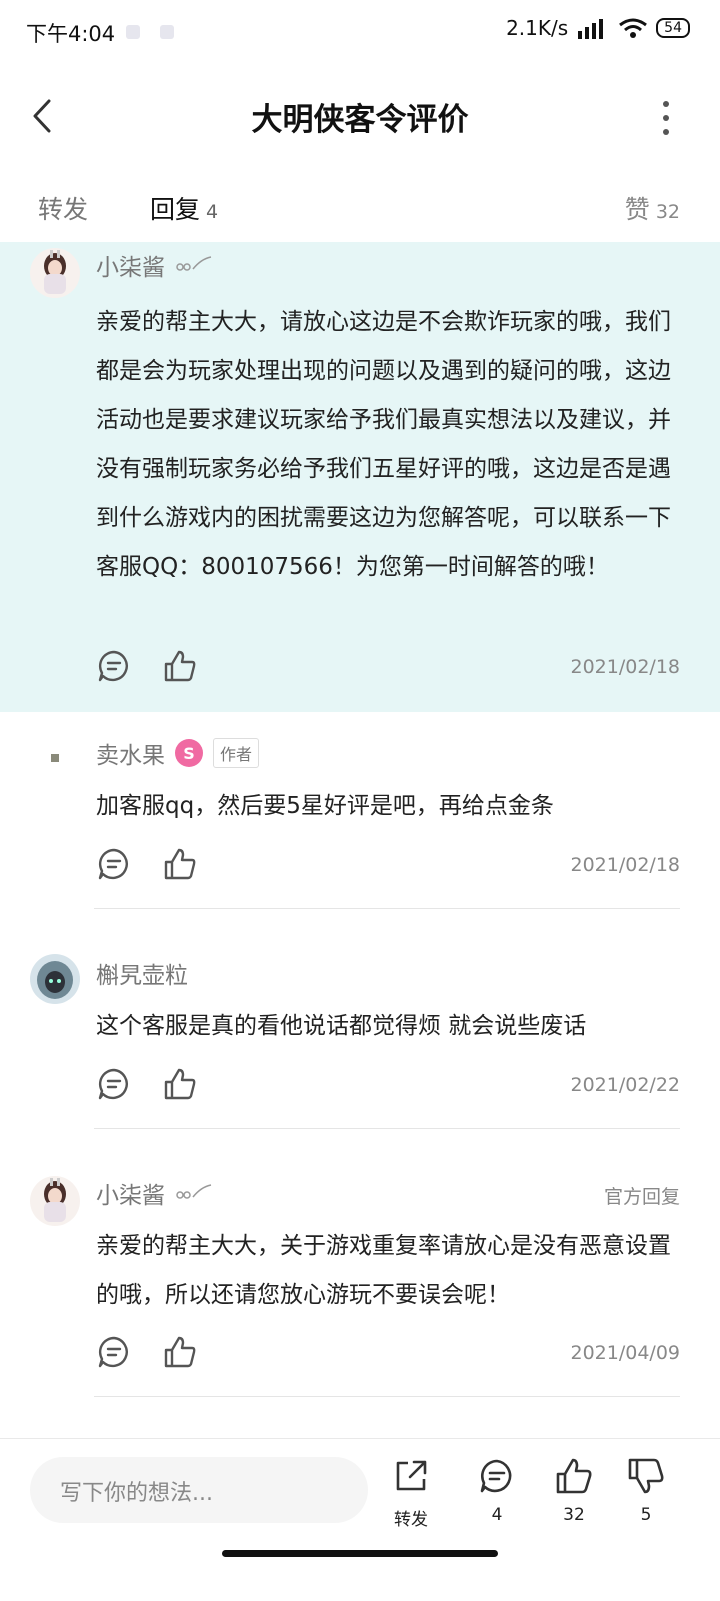  What do you see at coordinates (497, 1515) in the screenshot?
I see `comment-count: 4` at bounding box center [497, 1515].